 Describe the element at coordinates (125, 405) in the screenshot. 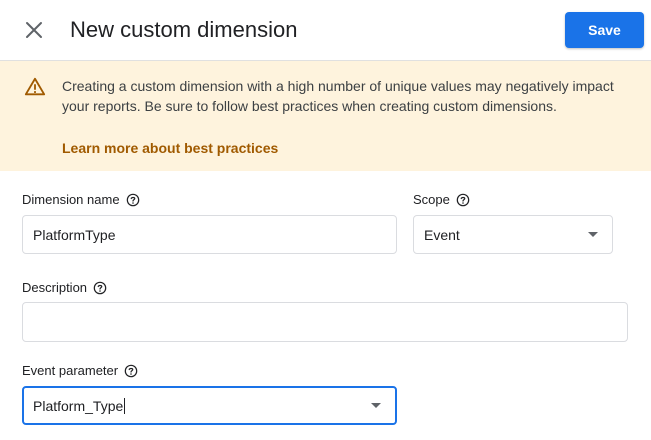

I see `text-cursor` at that location.